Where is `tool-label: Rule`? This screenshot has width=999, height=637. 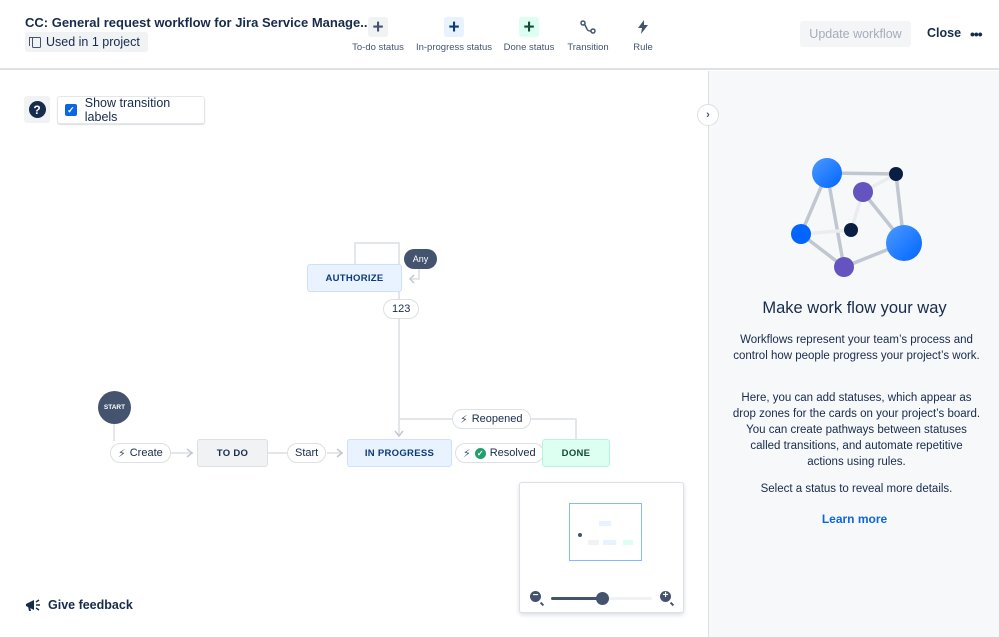
tool-label: Rule is located at coordinates (643, 47).